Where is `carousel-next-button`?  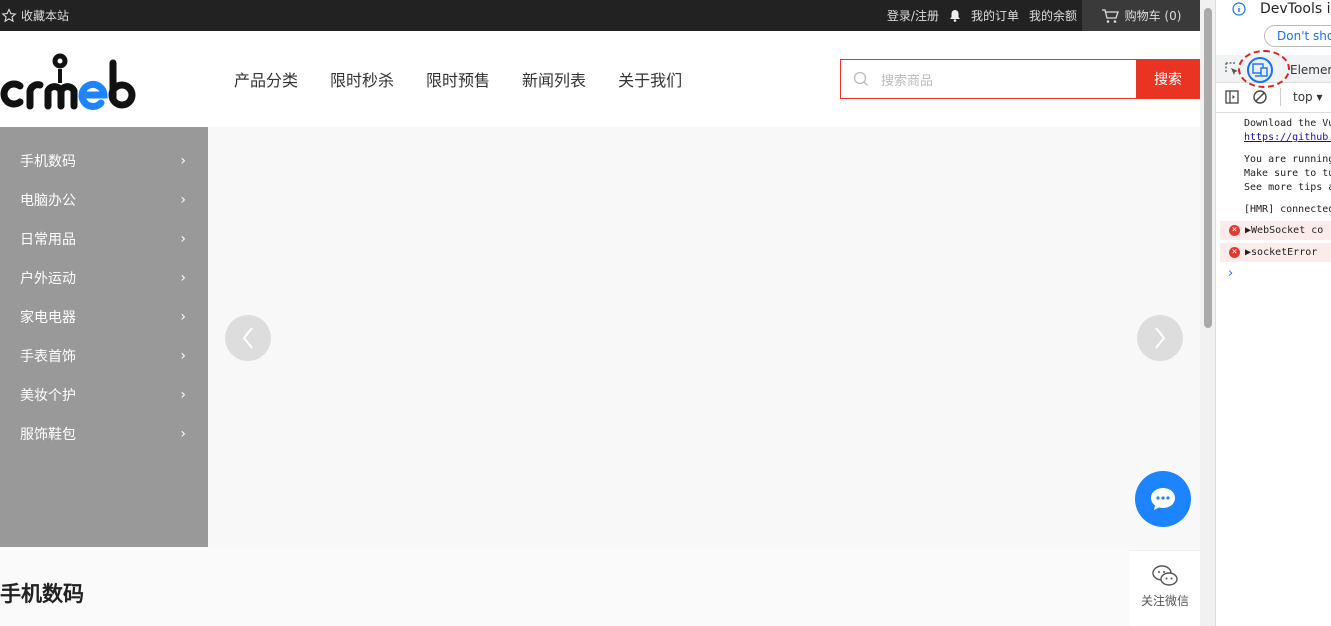 carousel-next-button is located at coordinates (1160, 338).